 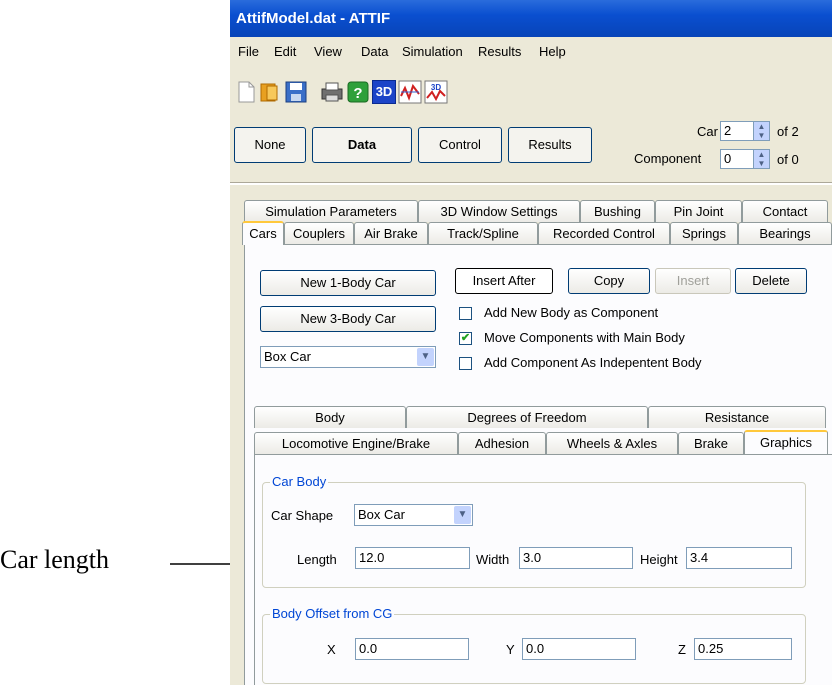 I want to click on menu-help: Help, so click(x=552, y=52).